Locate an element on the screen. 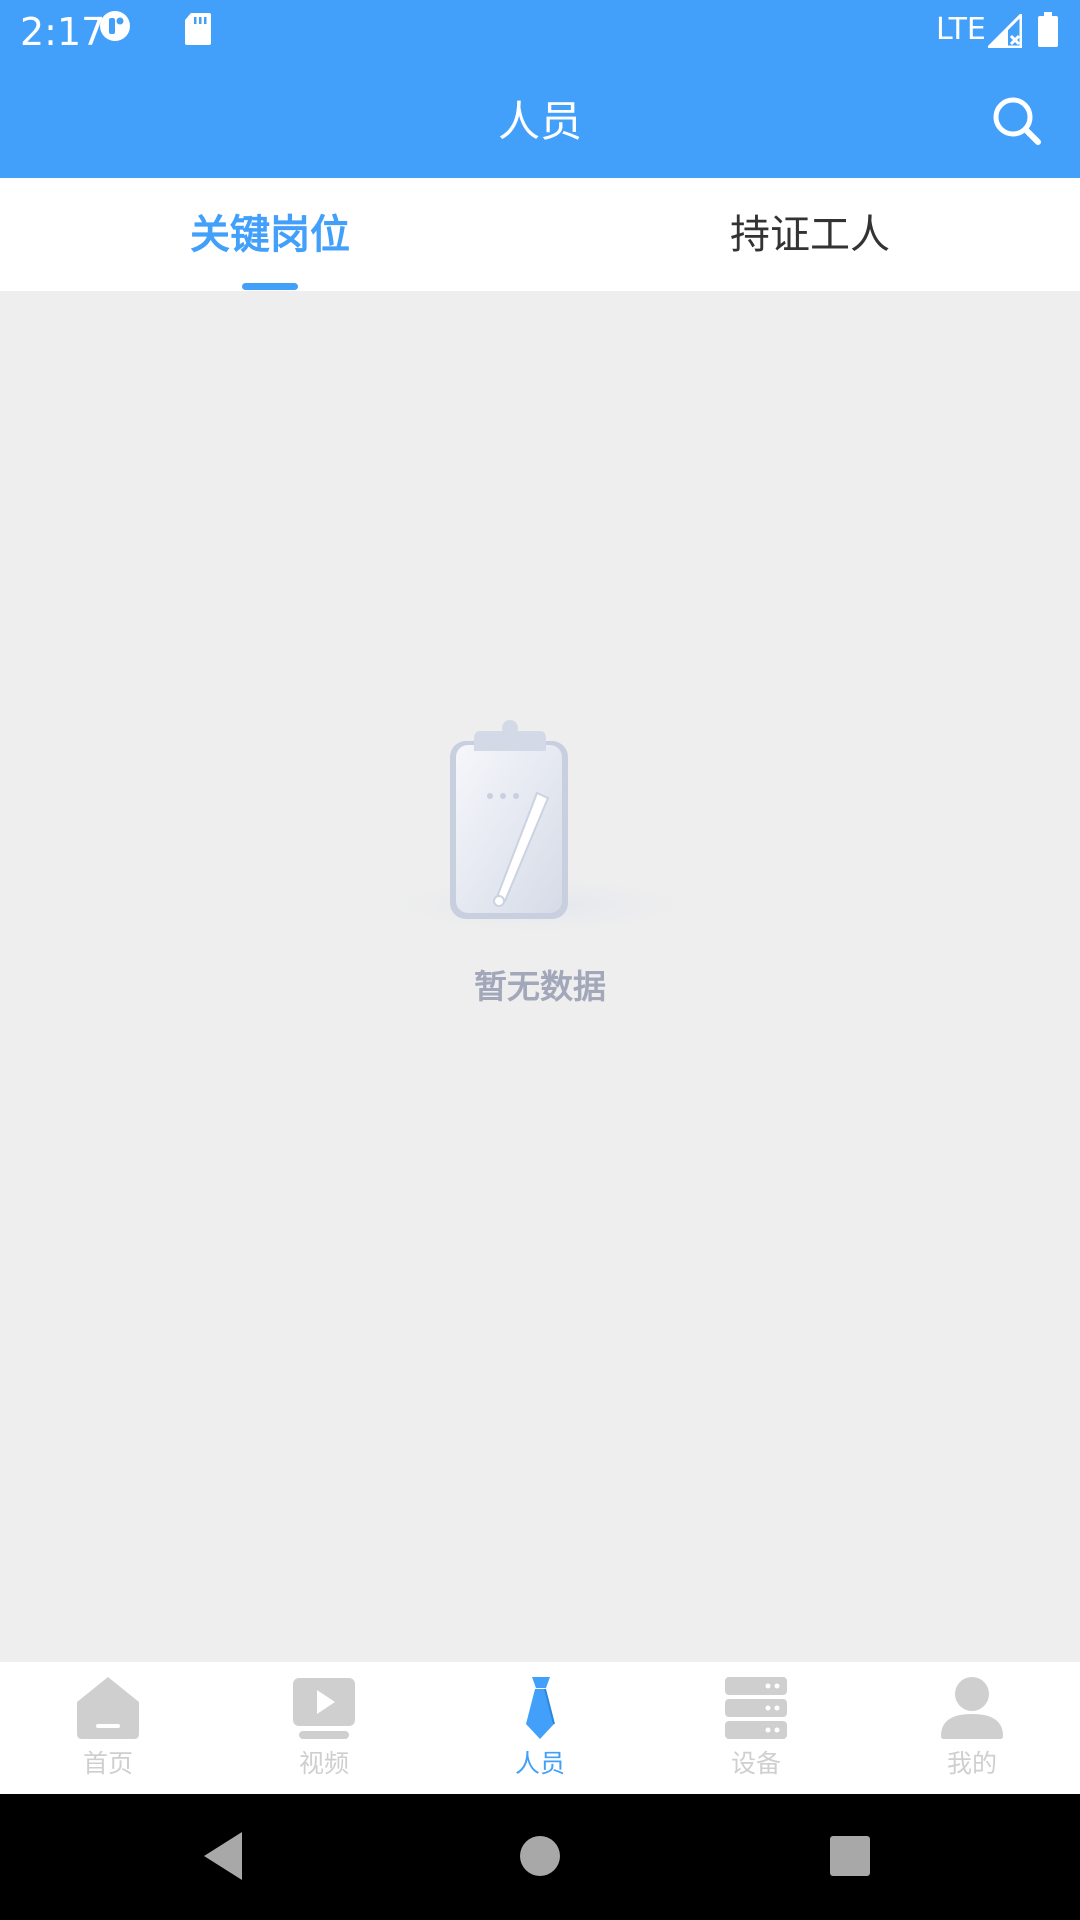 This screenshot has width=1080, height=1920. tie-icon is located at coordinates (540, 1708).